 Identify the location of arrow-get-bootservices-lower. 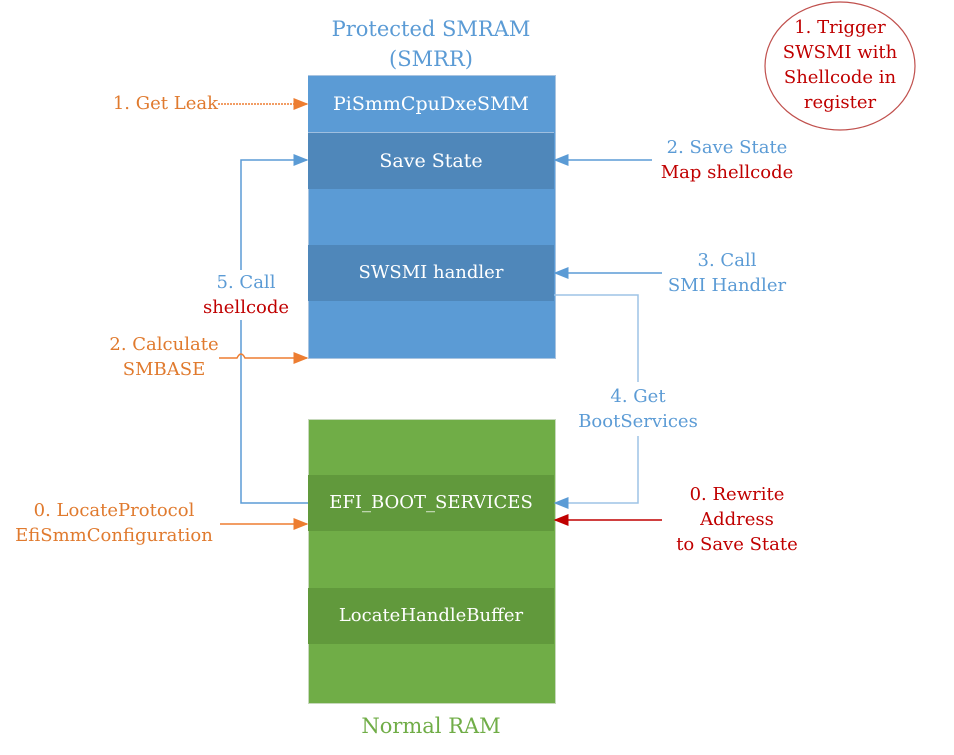
(596, 472).